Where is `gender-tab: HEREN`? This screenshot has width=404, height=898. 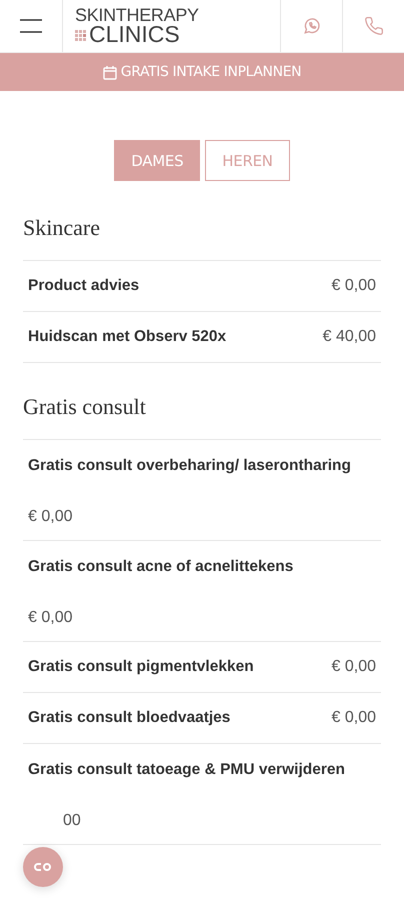
gender-tab: HEREN is located at coordinates (247, 160).